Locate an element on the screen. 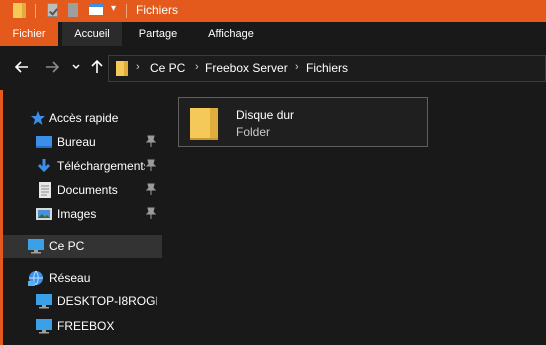 The image size is (546, 345). back-button is located at coordinates (22, 67).